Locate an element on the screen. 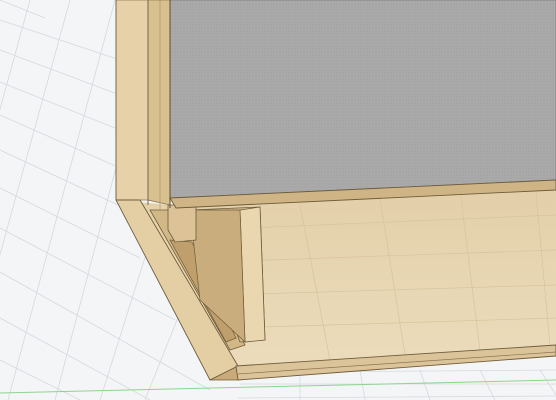 Image resolution: width=556 pixels, height=400 pixels. left-upright-side is located at coordinates (159, 103).